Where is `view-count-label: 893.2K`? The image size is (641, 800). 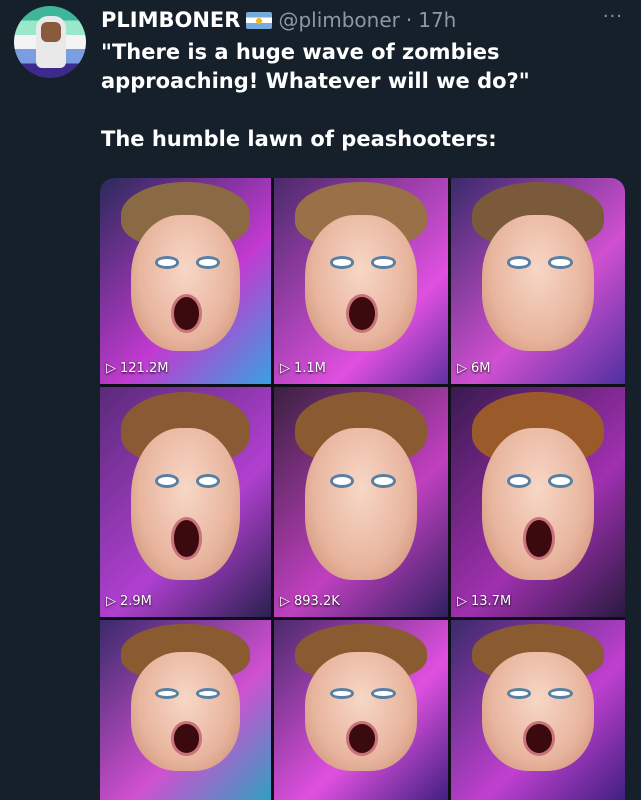 view-count-label: 893.2K is located at coordinates (317, 601).